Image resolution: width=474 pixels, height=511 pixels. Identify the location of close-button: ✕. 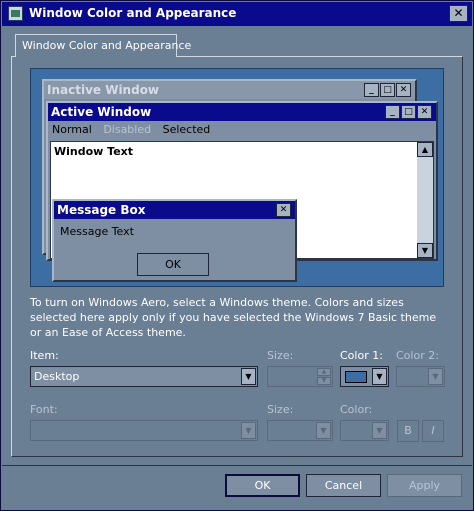
(458, 13).